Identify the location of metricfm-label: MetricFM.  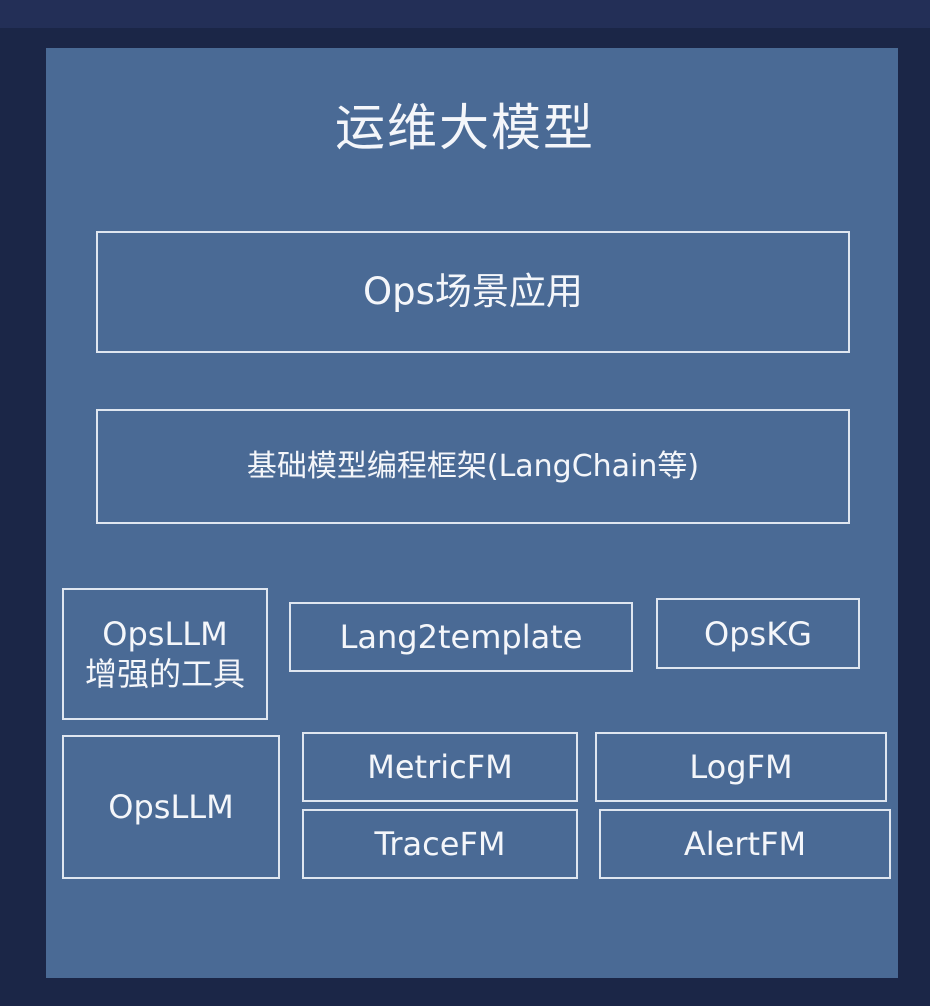
(440, 767).